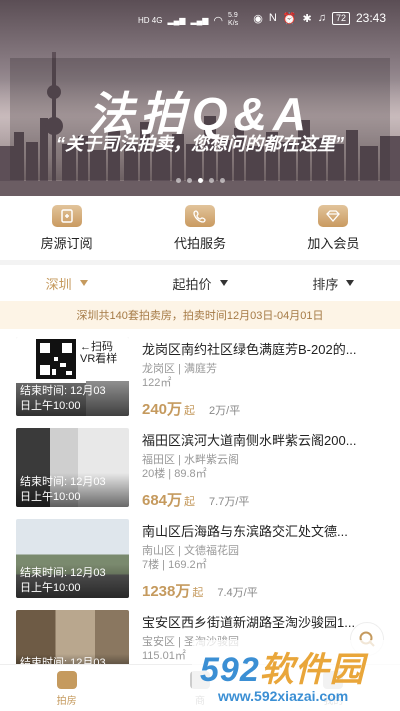 This screenshot has height=711, width=400. Describe the element at coordinates (283, 696) in the screenshot. I see `watermark-url: www.592xiazai.com` at that location.